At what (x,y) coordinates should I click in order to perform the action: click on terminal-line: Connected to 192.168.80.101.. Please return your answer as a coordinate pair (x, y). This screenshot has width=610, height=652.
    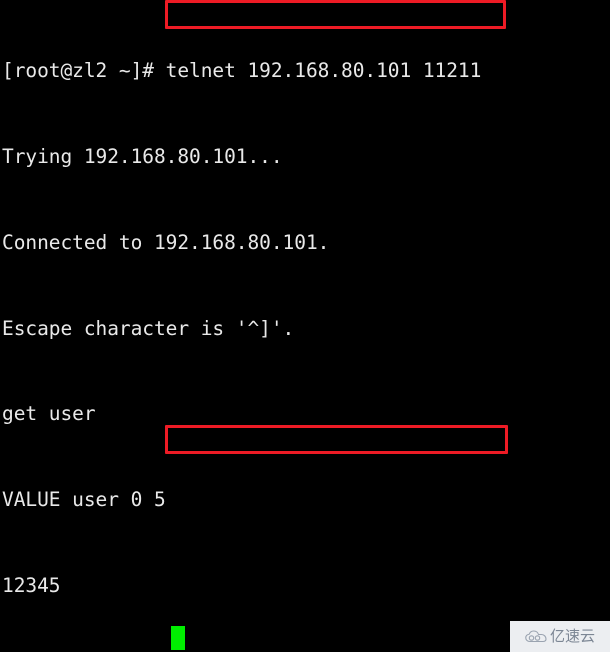
    Looking at the image, I should click on (306, 243).